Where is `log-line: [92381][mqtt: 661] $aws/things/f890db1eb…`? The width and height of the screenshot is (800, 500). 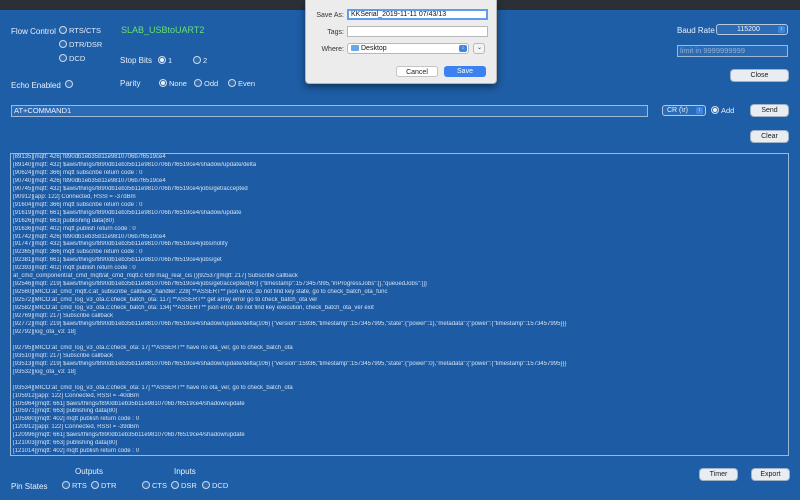 log-line: [92381][mqtt: 661] $aws/things/f890db1eb… is located at coordinates (117, 260).